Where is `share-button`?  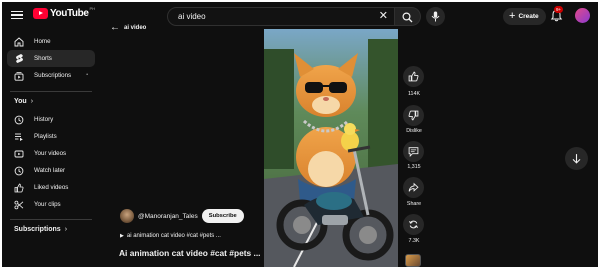
share-button is located at coordinates (413, 187).